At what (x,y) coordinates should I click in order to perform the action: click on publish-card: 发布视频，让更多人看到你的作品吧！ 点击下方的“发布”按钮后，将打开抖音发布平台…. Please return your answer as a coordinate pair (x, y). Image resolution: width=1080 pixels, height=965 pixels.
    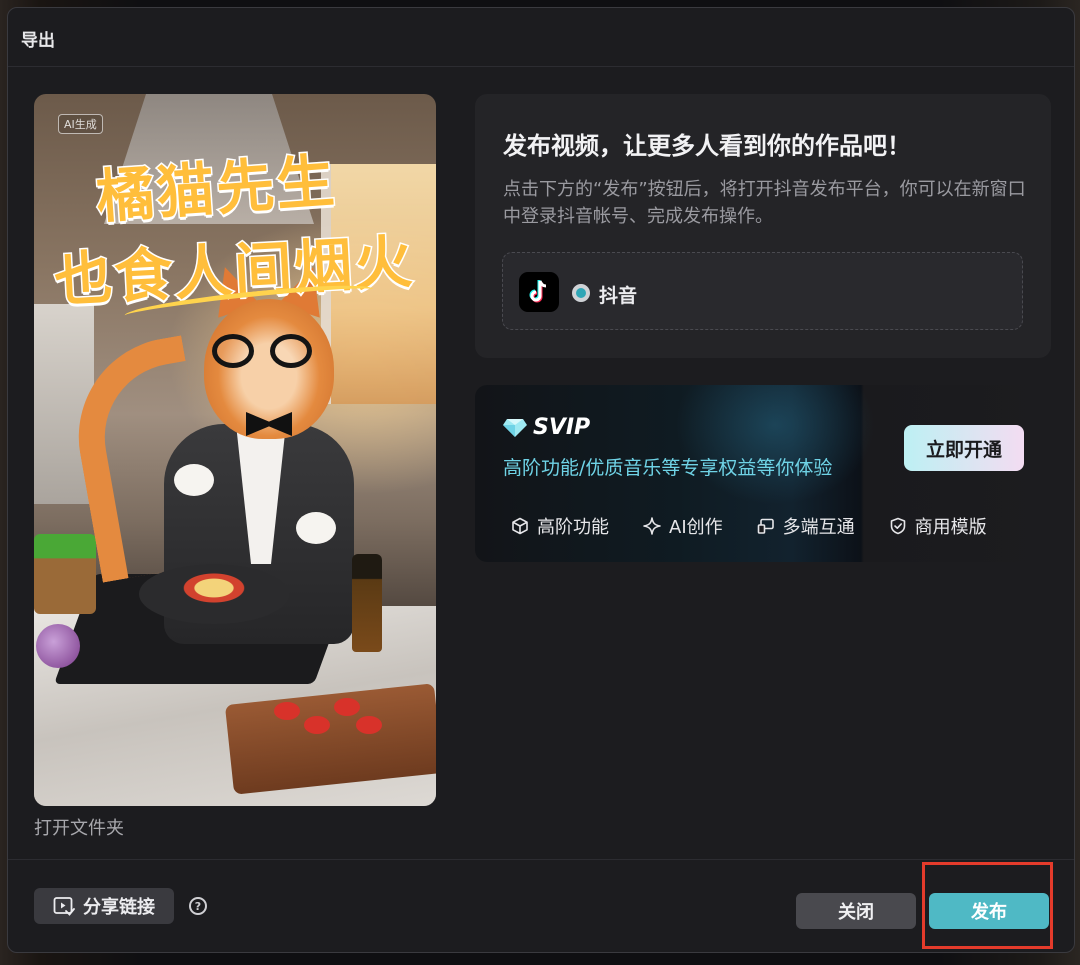
    Looking at the image, I should click on (763, 226).